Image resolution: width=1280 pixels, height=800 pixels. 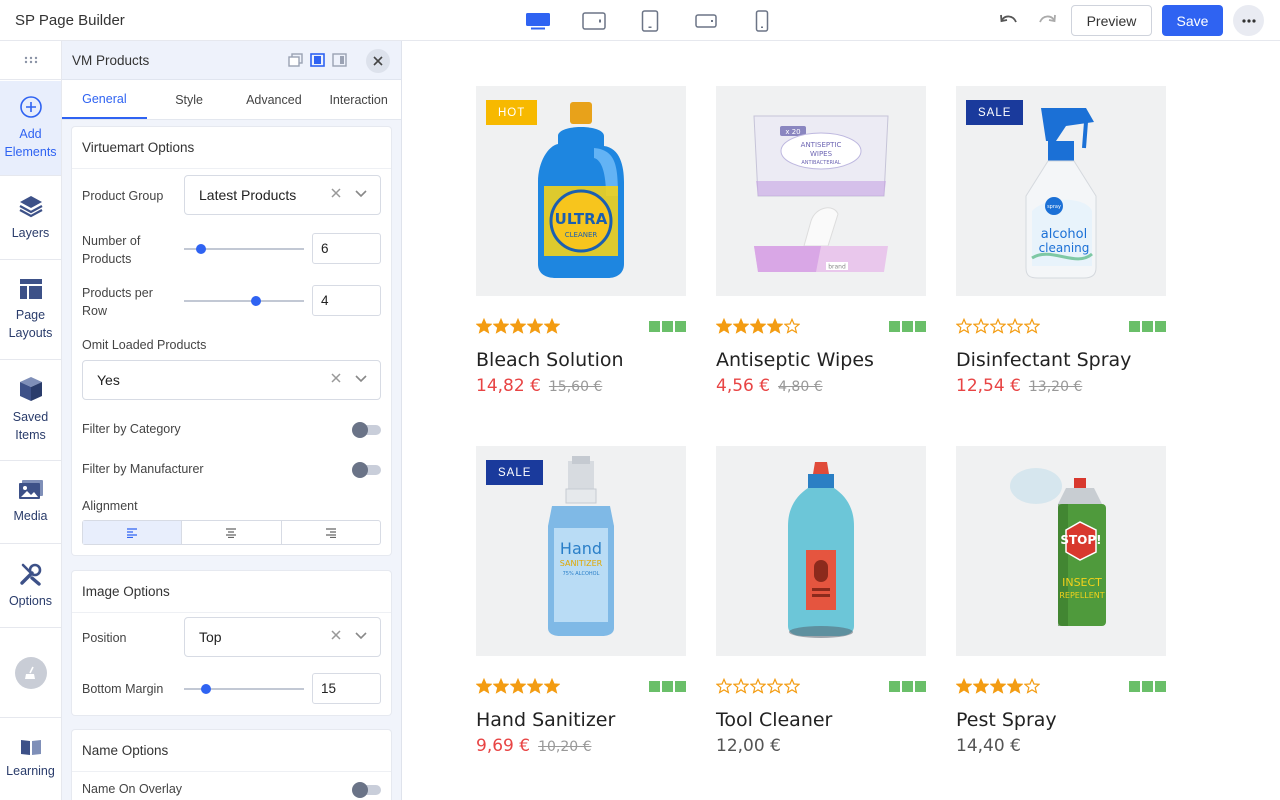 I want to click on position-select: Top, so click(x=282, y=637).